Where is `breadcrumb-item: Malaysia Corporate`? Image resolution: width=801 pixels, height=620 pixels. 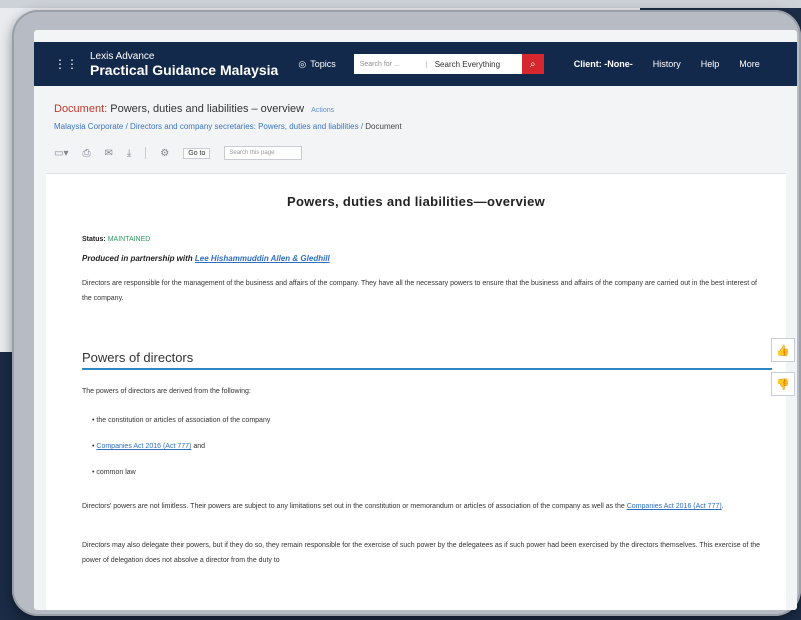
breadcrumb-item: Malaysia Corporate is located at coordinates (88, 126).